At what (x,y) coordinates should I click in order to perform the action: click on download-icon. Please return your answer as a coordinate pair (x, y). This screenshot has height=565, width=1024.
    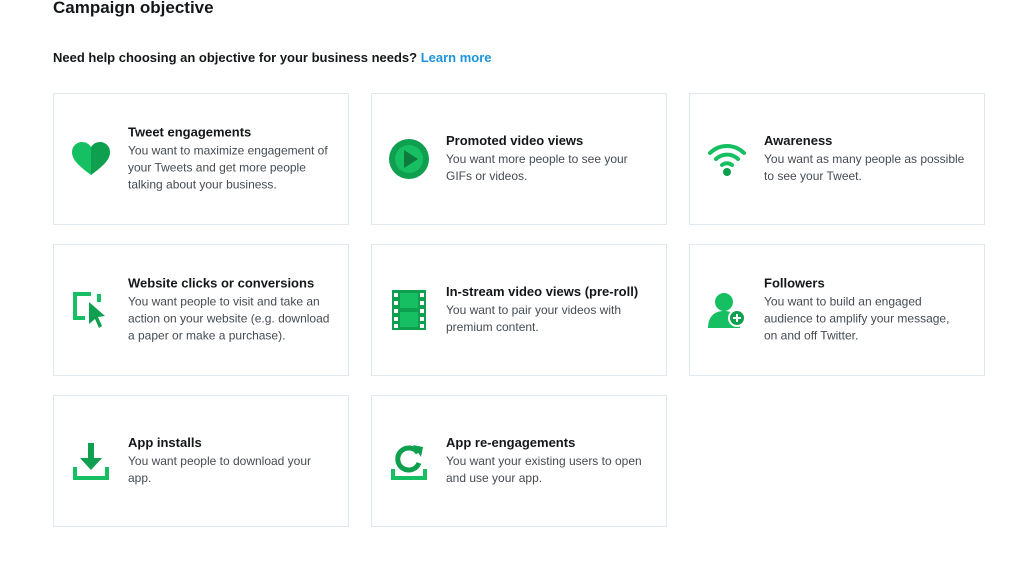
    Looking at the image, I should click on (91, 461).